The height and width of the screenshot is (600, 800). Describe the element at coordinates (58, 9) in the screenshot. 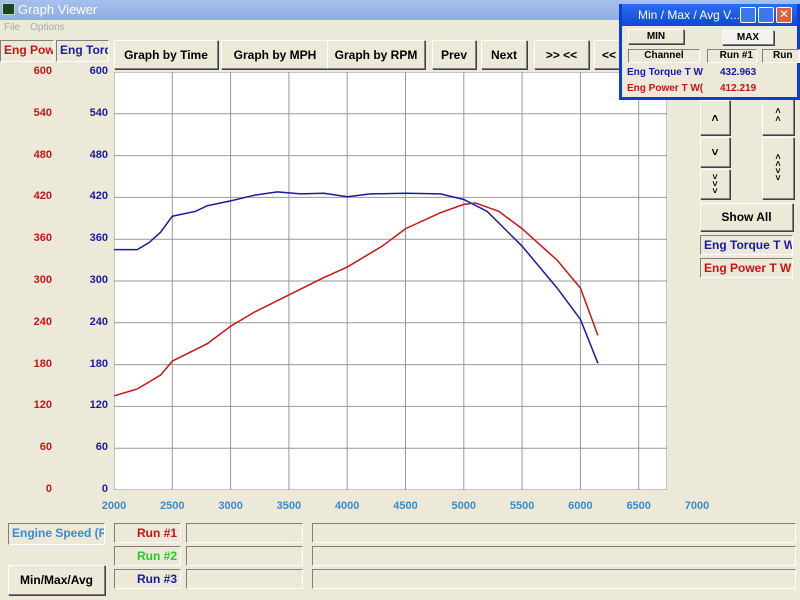

I see `window-title: Graph Viewer` at that location.